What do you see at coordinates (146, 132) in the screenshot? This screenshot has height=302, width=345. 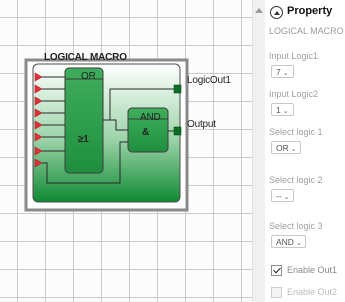 I see `and-gate-symbol: &` at bounding box center [146, 132].